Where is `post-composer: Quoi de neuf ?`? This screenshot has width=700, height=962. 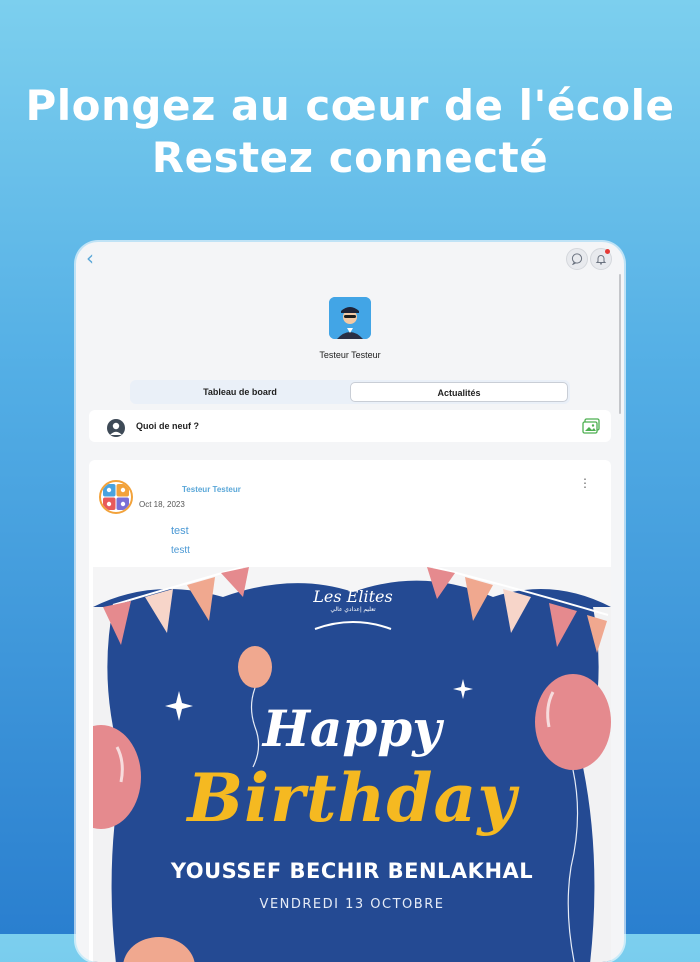
post-composer: Quoi de neuf ? is located at coordinates (350, 426).